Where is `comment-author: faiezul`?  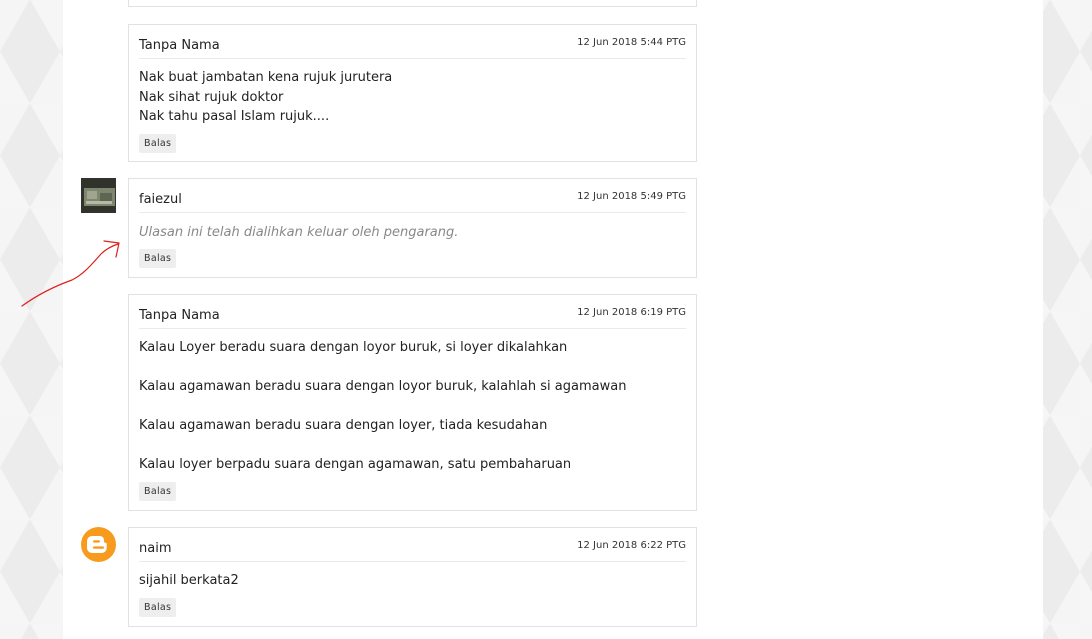
comment-author: faiezul is located at coordinates (160, 199).